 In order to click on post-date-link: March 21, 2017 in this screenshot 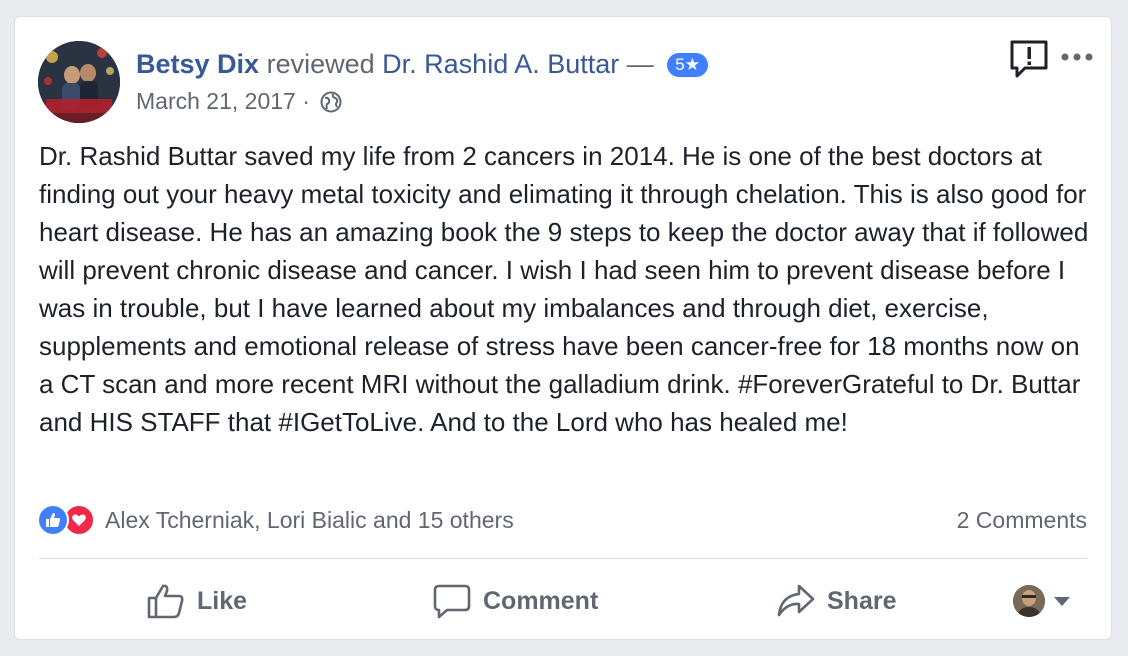, I will do `click(216, 101)`.